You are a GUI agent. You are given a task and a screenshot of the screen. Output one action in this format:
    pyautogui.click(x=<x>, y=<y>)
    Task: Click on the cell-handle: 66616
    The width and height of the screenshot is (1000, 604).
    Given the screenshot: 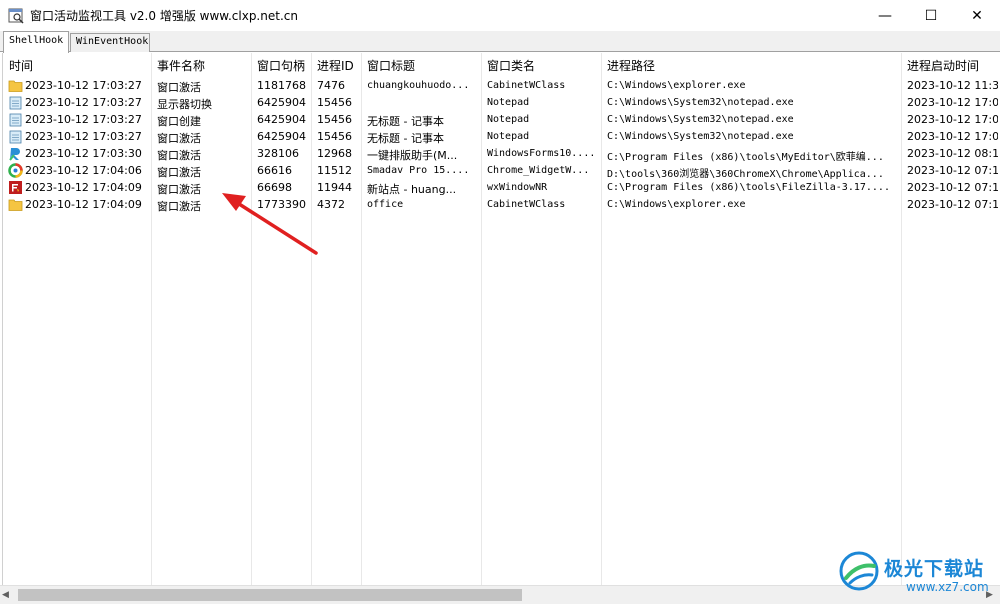 What is the action you would take?
    pyautogui.click(x=274, y=170)
    